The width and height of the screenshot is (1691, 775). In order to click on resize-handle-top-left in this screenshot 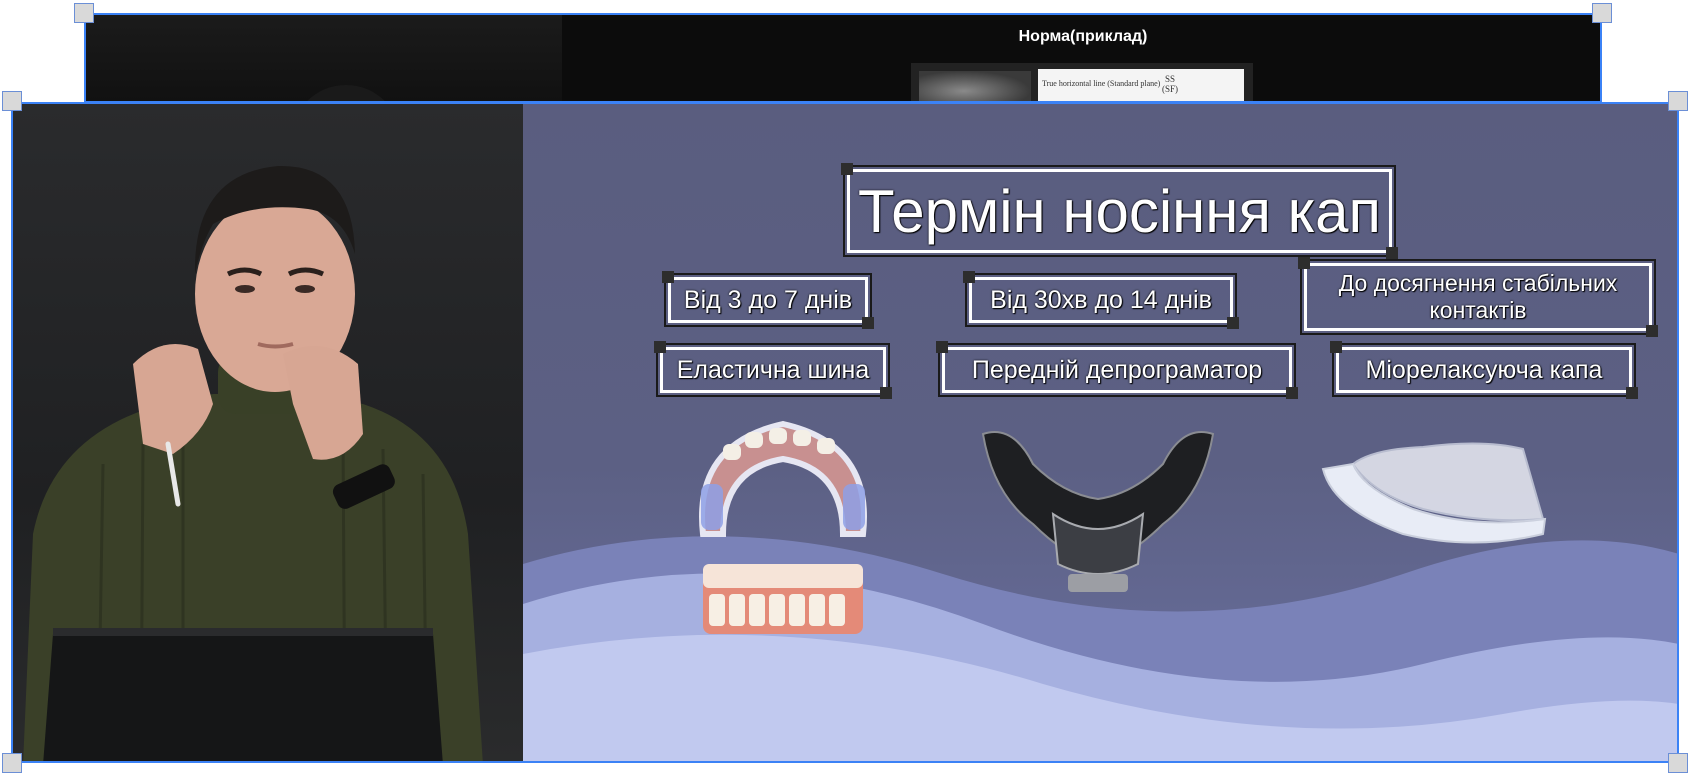, I will do `click(12, 101)`.